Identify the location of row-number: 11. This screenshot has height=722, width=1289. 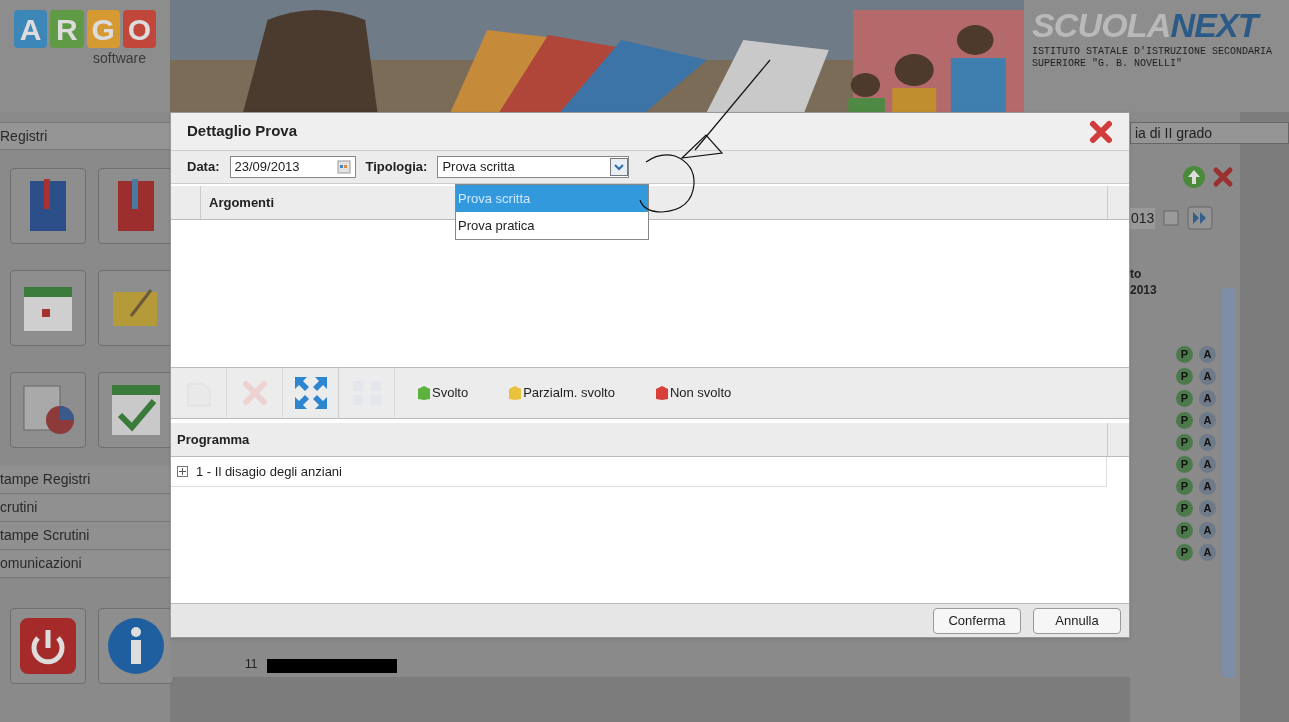
(251, 664).